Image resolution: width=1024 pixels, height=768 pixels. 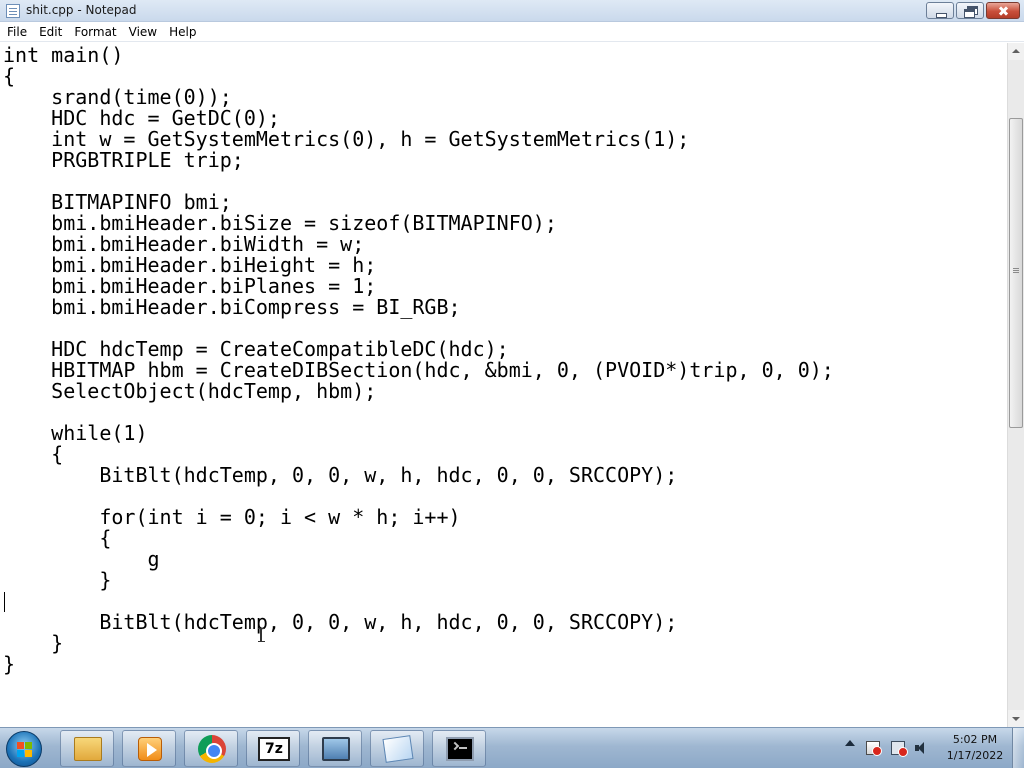 I want to click on taskbar: 7z 5:02 PM 1/17/2022, so click(x=512, y=747).